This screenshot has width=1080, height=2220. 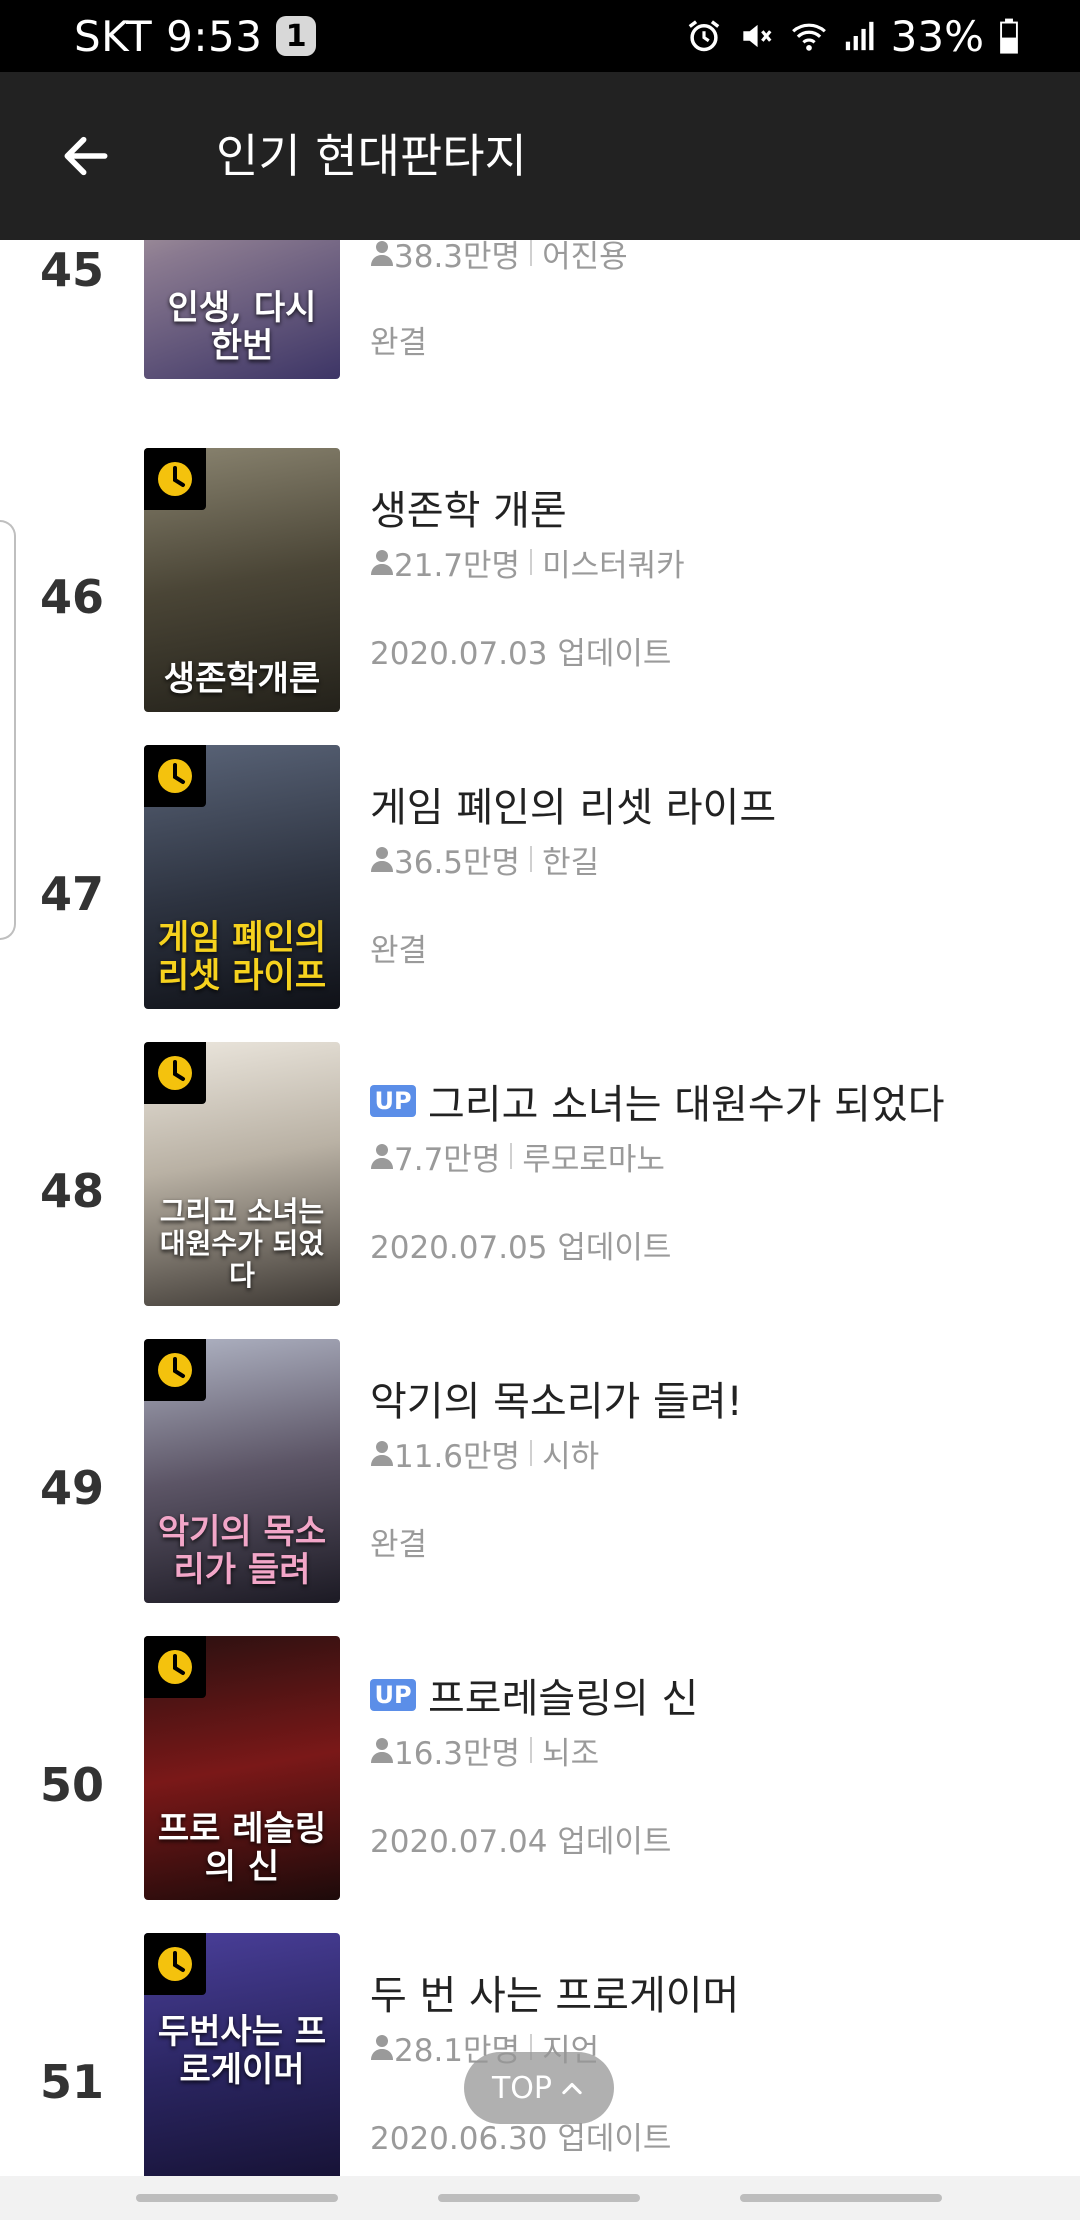 What do you see at coordinates (242, 327) in the screenshot?
I see `cover-title: 인생, 다시 한번` at bounding box center [242, 327].